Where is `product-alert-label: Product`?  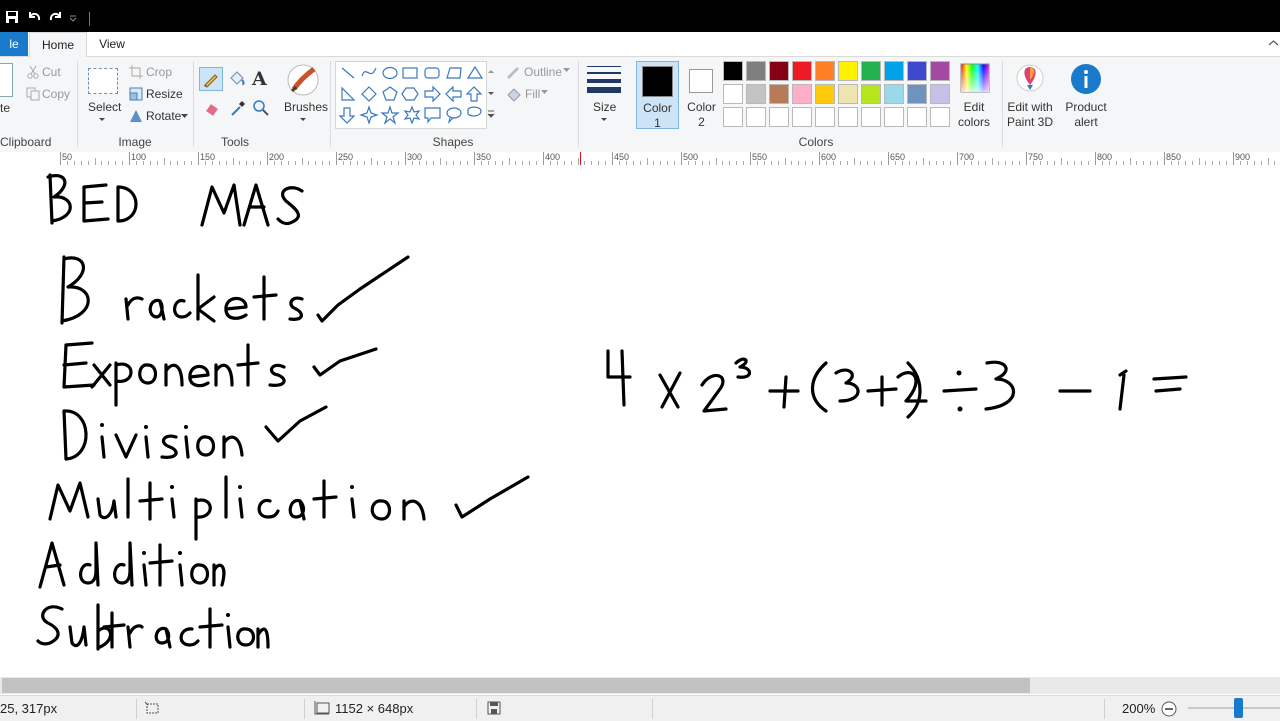
product-alert-label: Product is located at coordinates (1086, 107).